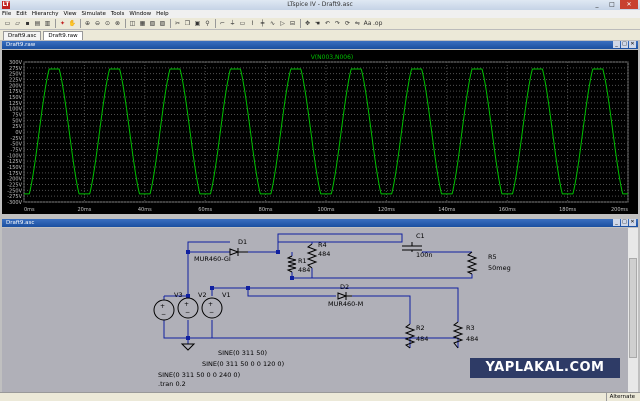  I want to click on label-icon: ▭, so click(242, 23).